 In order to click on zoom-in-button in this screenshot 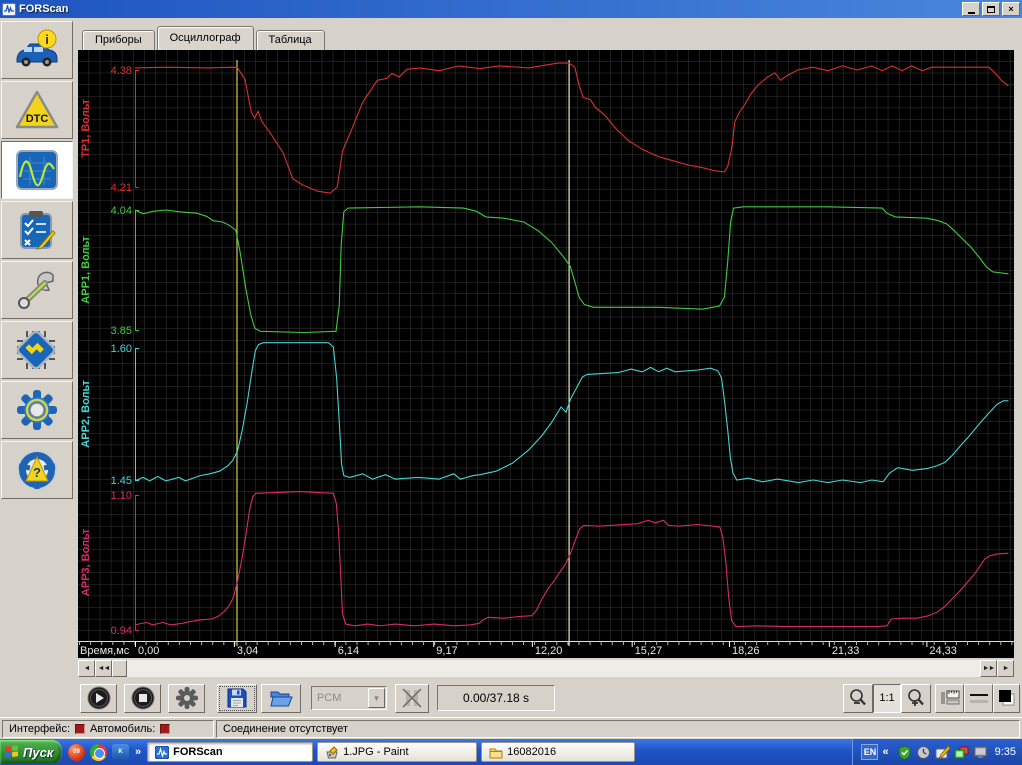, I will do `click(916, 698)`.